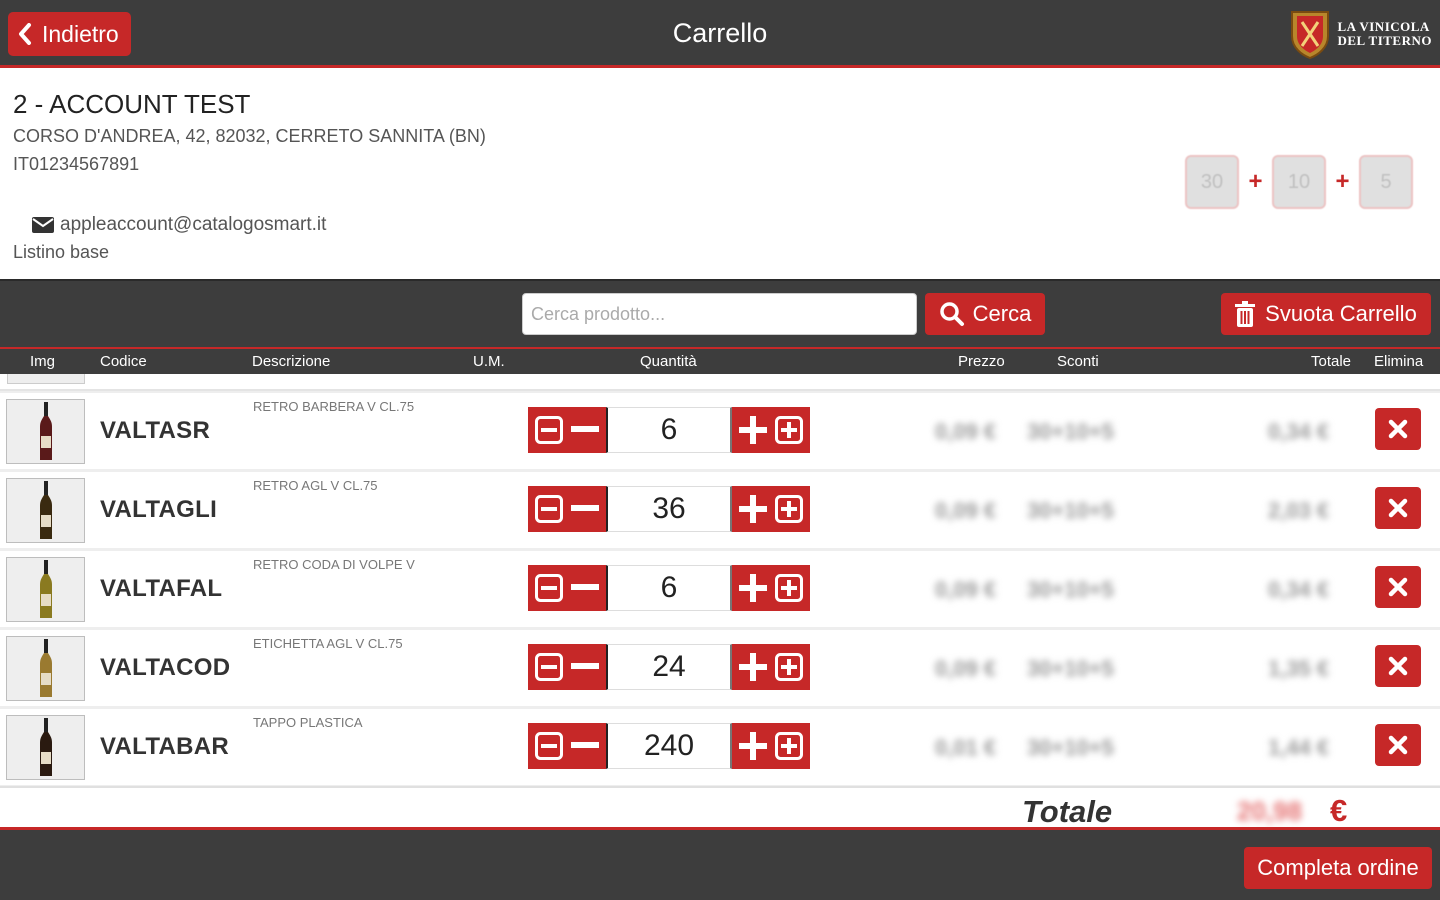 The width and height of the screenshot is (1440, 900). Describe the element at coordinates (1383, 26) in the screenshot. I see `logo-line-1: LA VINICOLA` at that location.